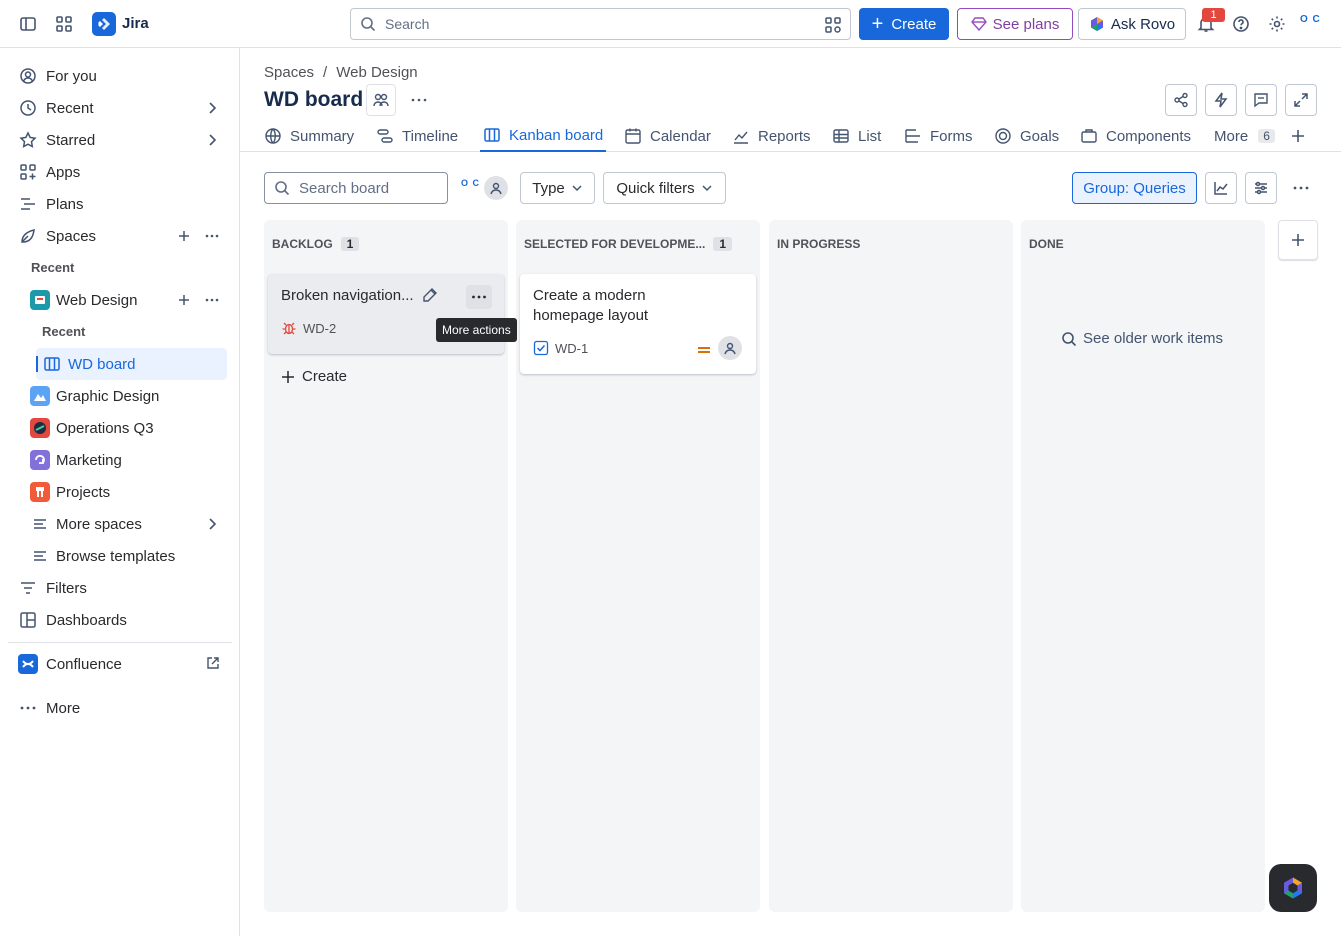  I want to click on tab-summary: Summary, so click(309, 136).